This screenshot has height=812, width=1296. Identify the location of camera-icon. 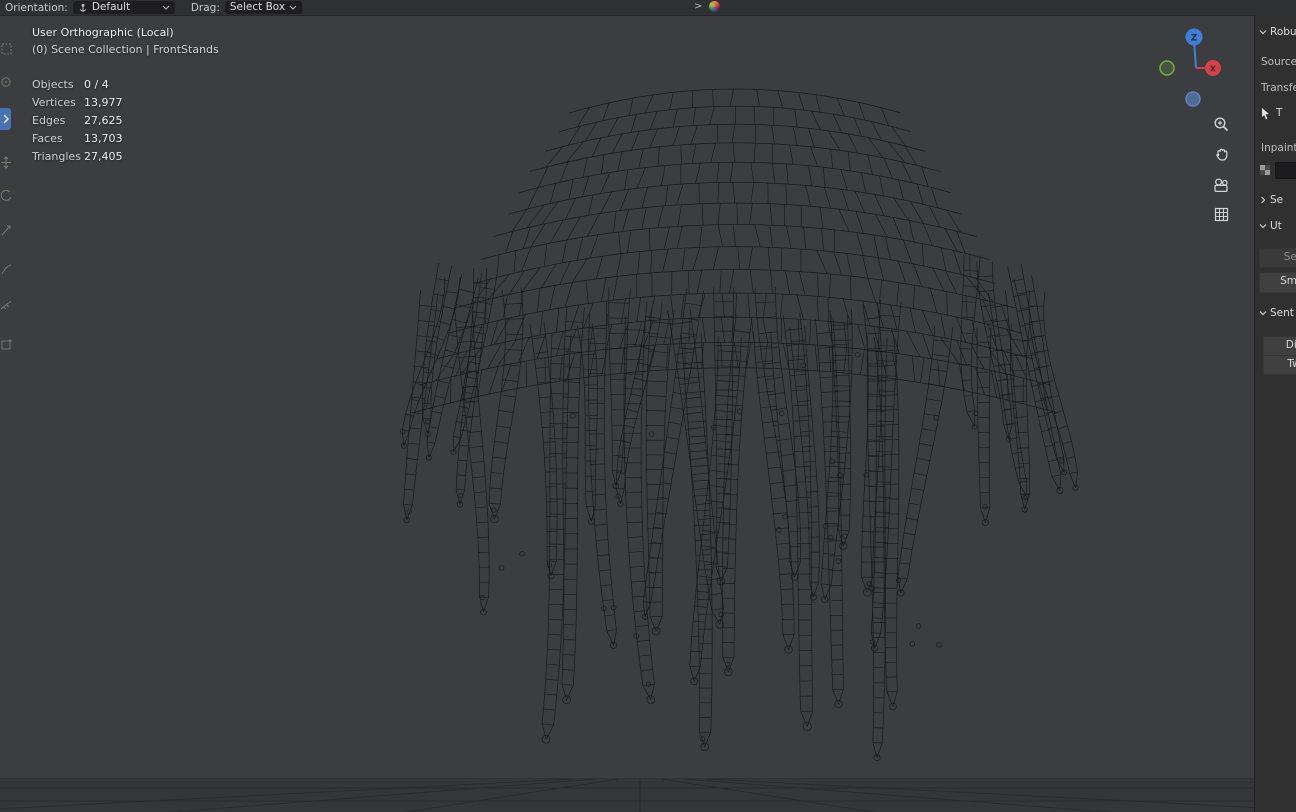
(1221, 184).